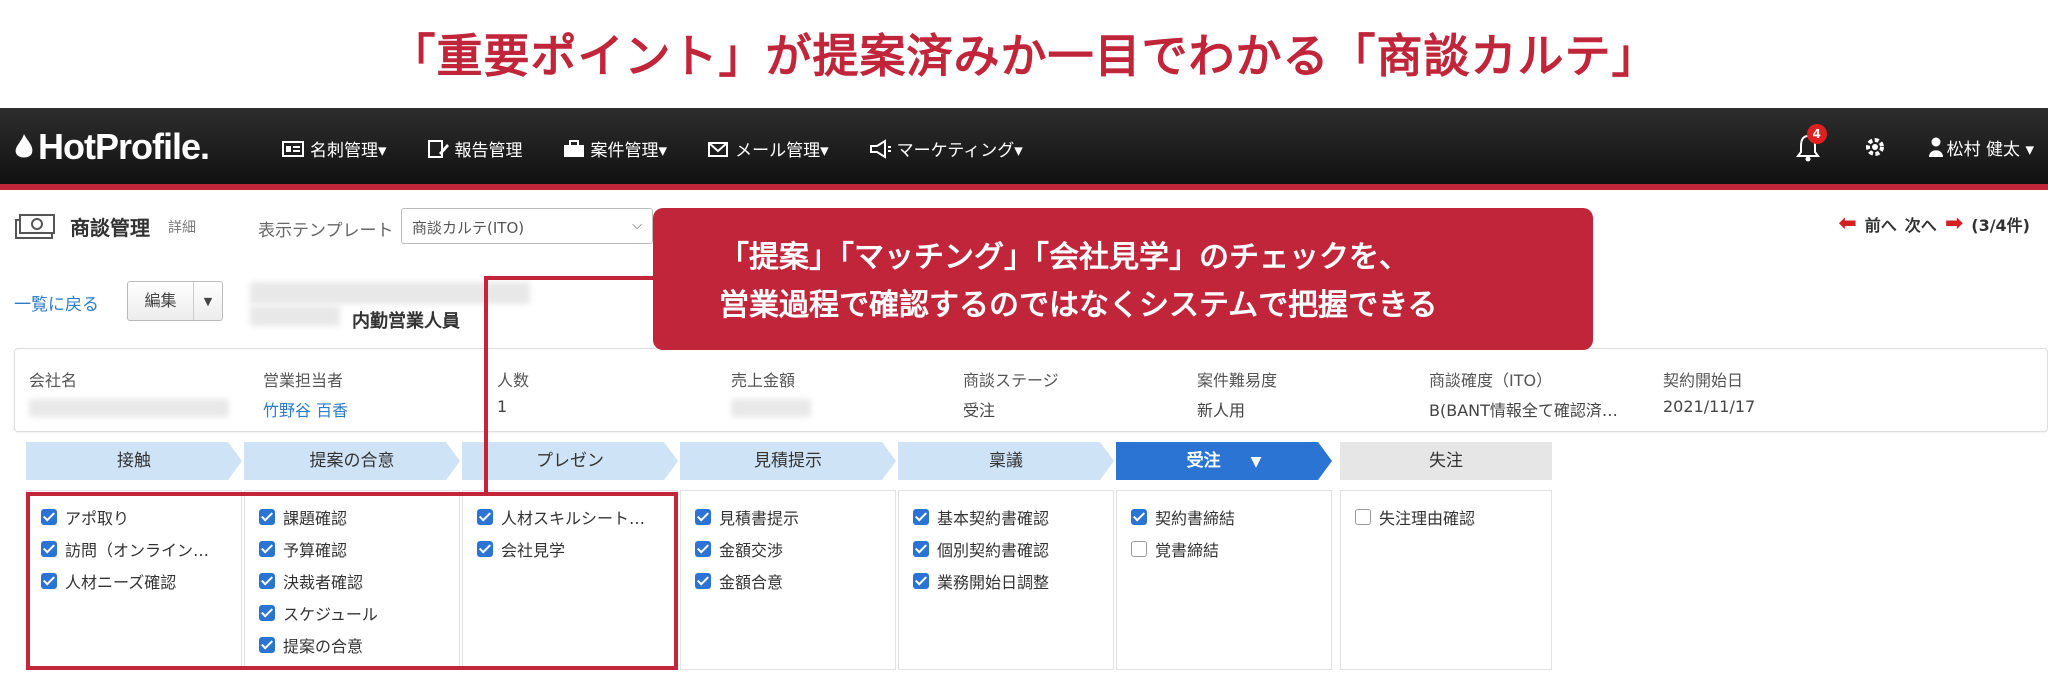  Describe the element at coordinates (124, 146) in the screenshot. I see `logo-text: HotProfile.` at that location.